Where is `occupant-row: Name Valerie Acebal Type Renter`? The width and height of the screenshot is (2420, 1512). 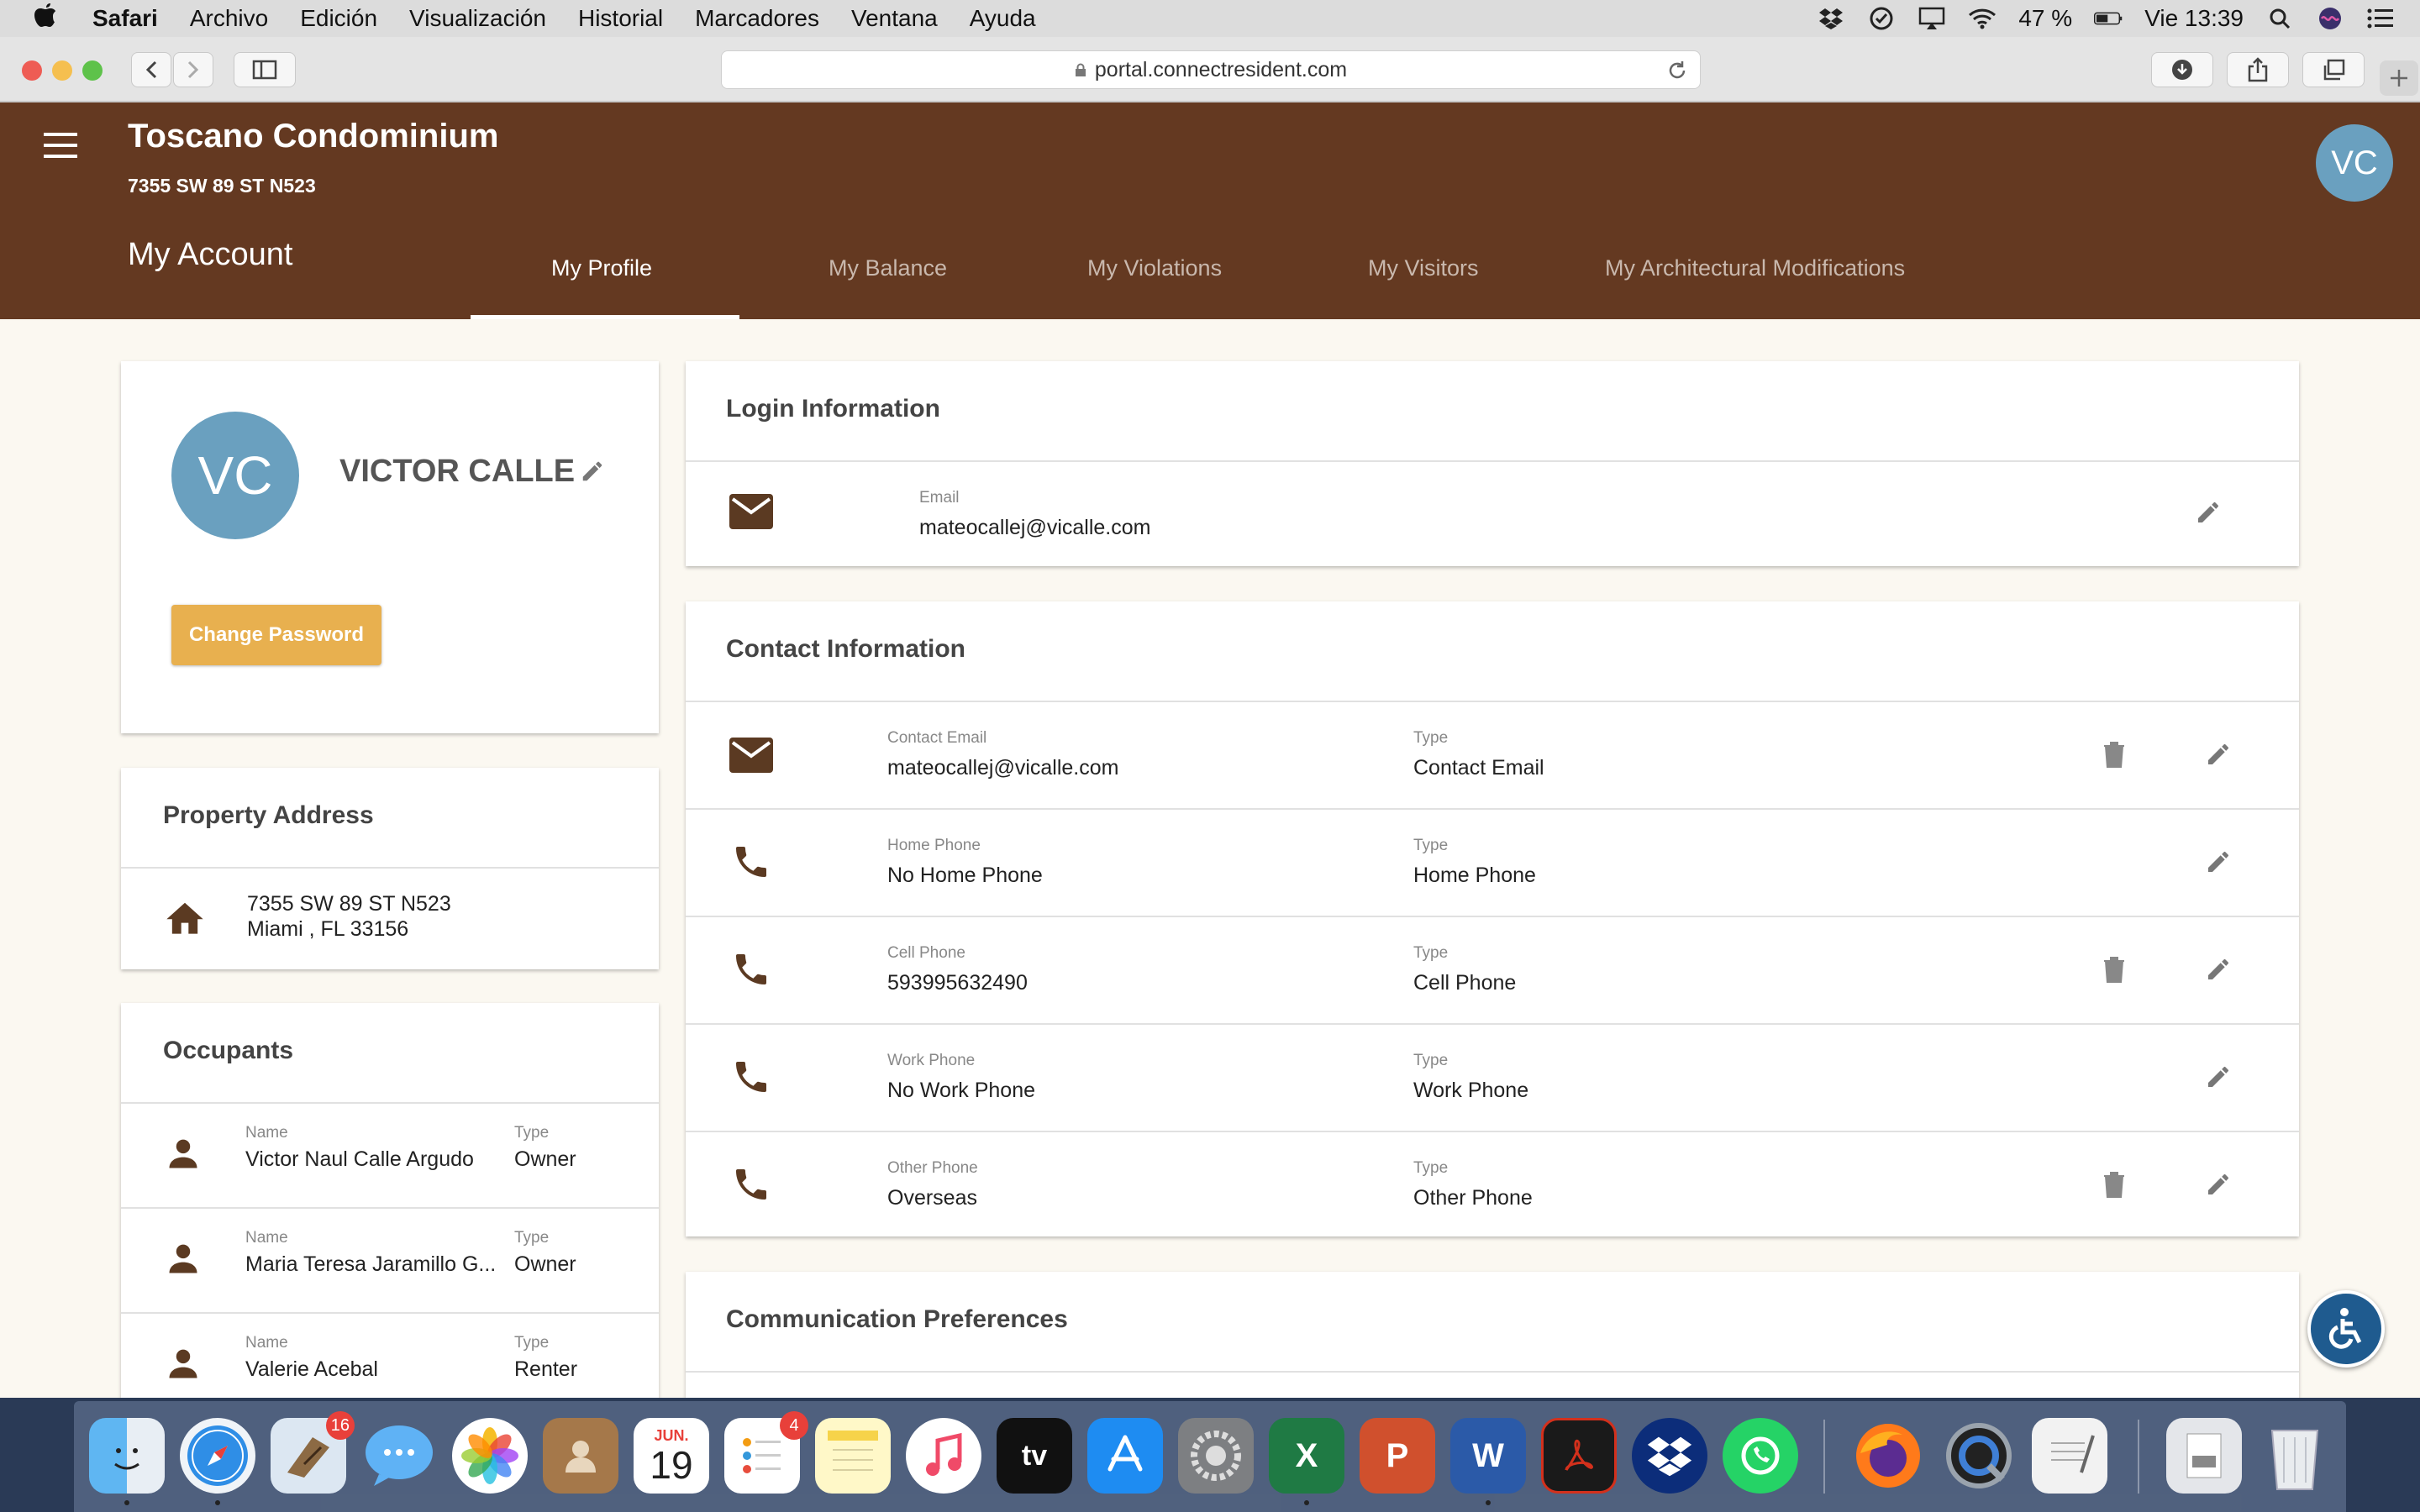 occupant-row: Name Valerie Acebal Type Renter is located at coordinates (390, 1356).